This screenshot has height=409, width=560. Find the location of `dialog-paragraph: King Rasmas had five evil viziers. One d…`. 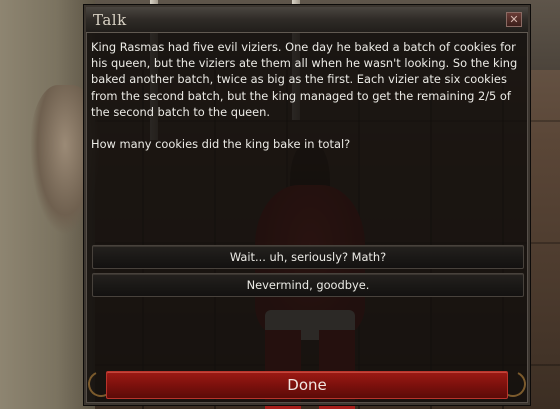

dialog-paragraph: King Rasmas had five evil viziers. One d… is located at coordinates (304, 79).